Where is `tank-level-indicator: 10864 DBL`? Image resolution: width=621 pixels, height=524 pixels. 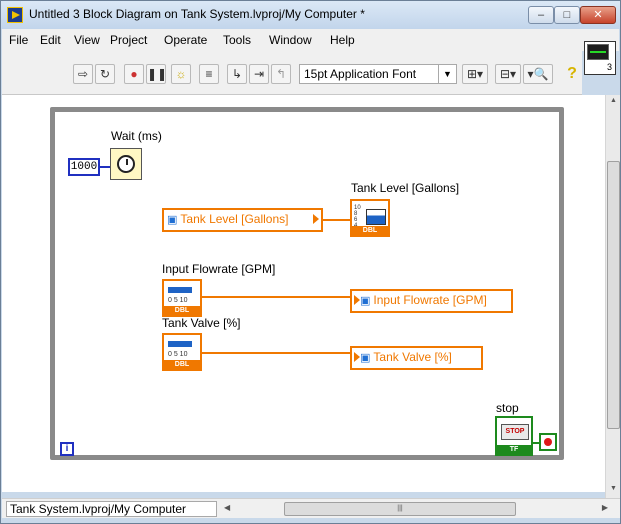 tank-level-indicator: 10864 DBL is located at coordinates (370, 218).